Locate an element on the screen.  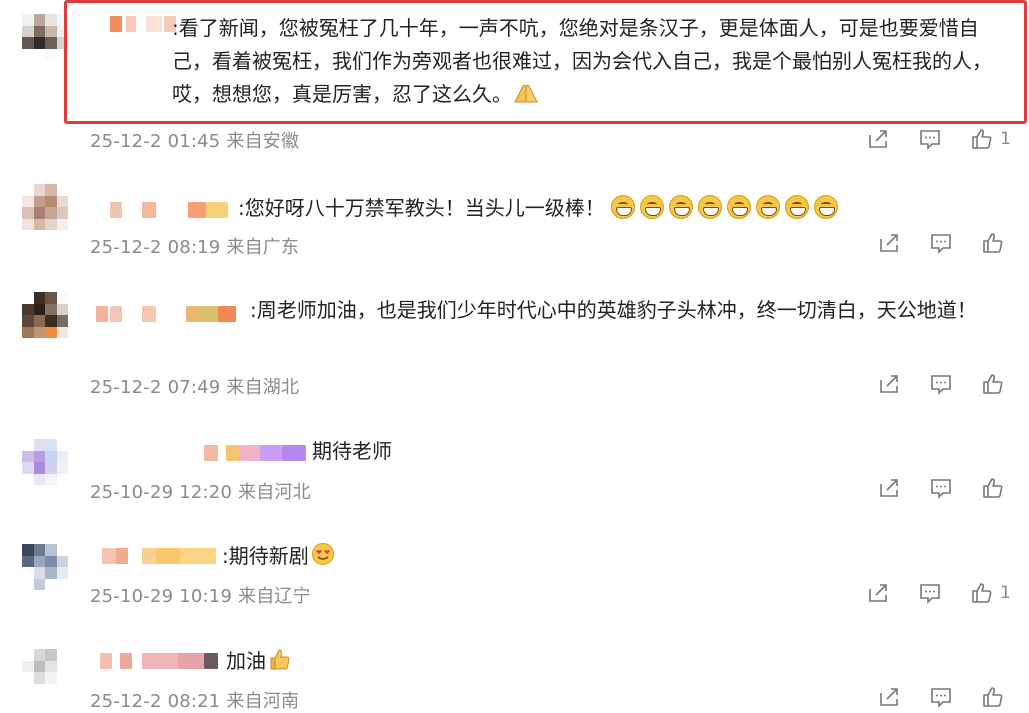
comment-text: 期待老师 is located at coordinates (352, 451).